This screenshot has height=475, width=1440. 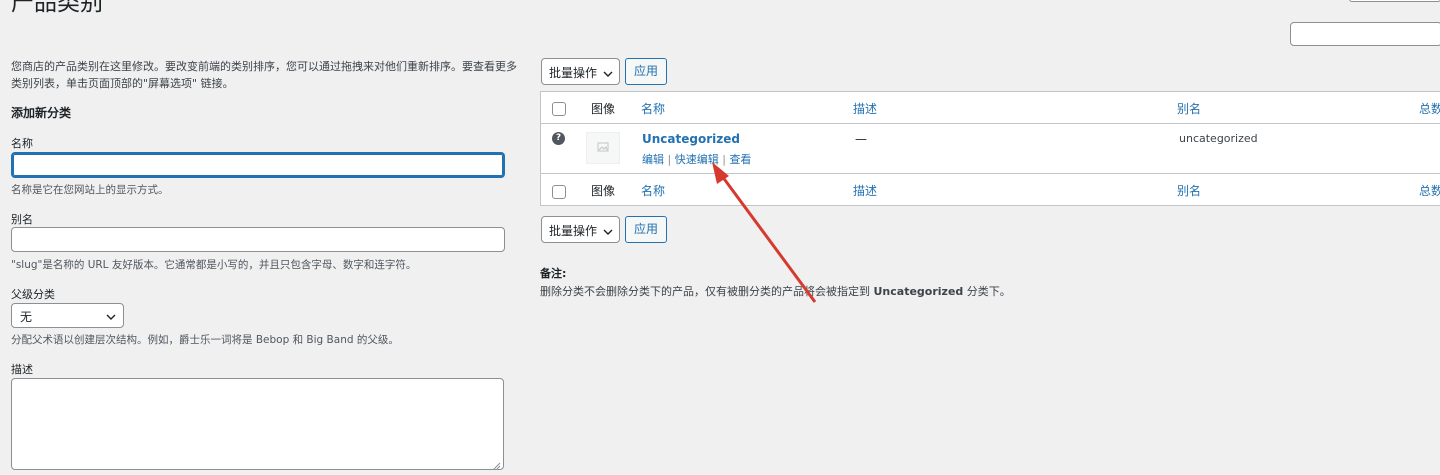 What do you see at coordinates (1189, 108) in the screenshot?
I see `column-header-slug: 别名` at bounding box center [1189, 108].